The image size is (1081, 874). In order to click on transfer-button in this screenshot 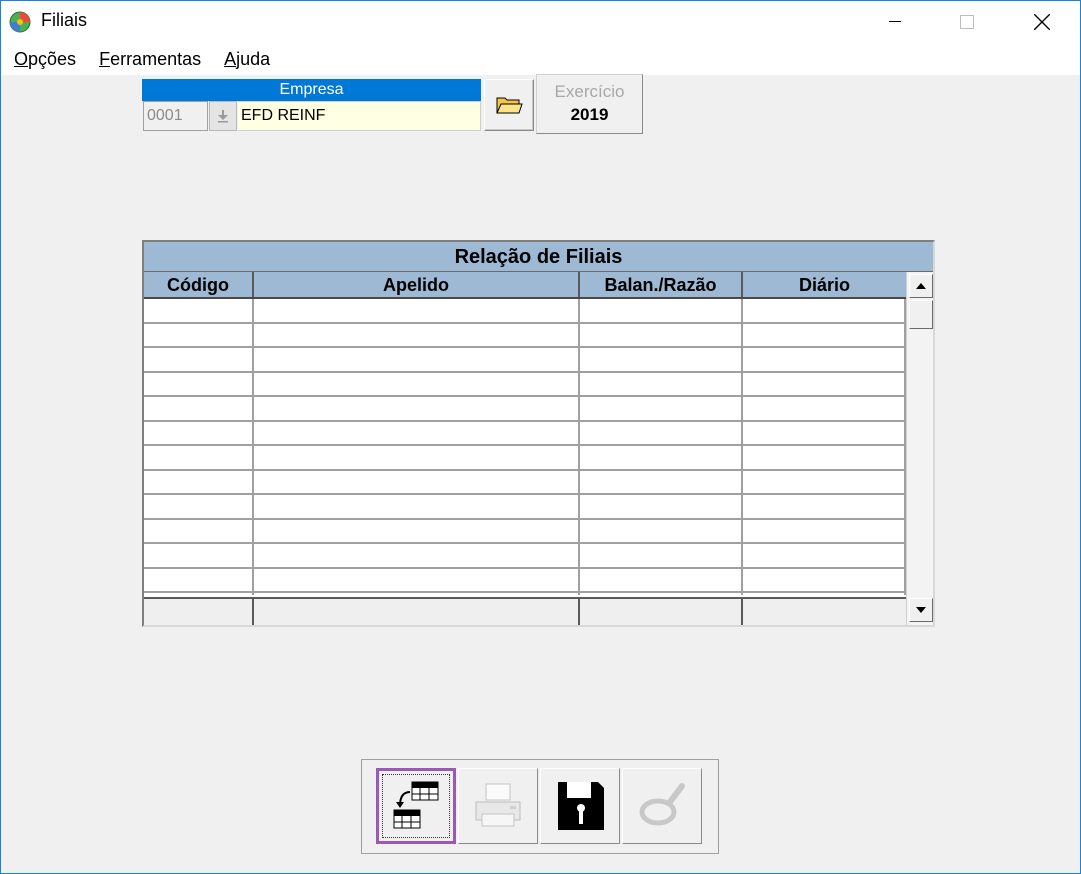, I will do `click(416, 806)`.